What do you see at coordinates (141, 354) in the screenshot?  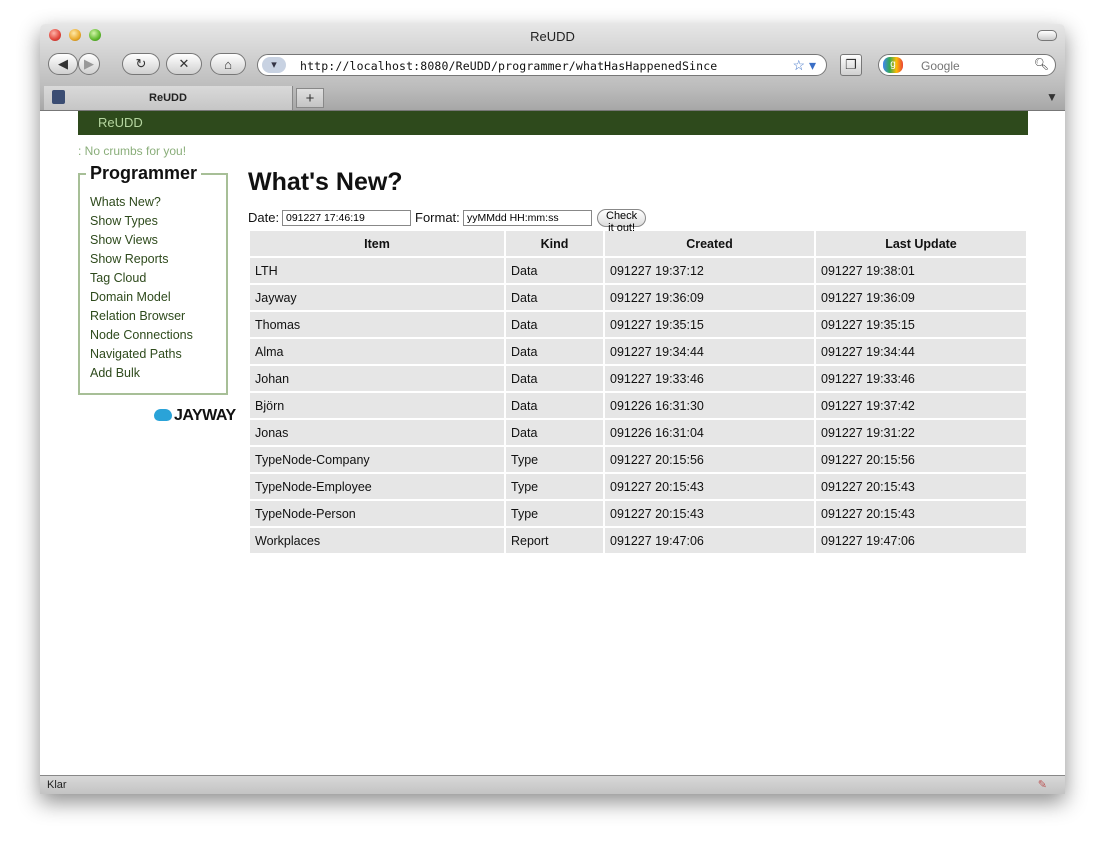 I see `sidebar-item-navigated-paths: Navigated Paths` at bounding box center [141, 354].